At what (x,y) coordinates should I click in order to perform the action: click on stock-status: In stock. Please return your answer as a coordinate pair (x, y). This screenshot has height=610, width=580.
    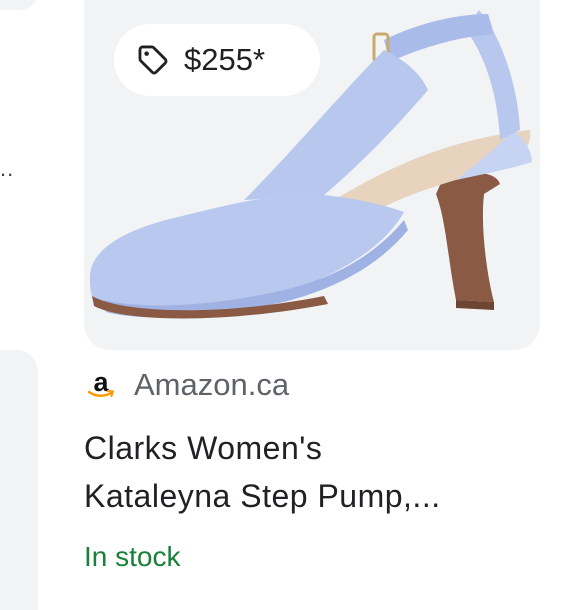
    Looking at the image, I should click on (132, 556).